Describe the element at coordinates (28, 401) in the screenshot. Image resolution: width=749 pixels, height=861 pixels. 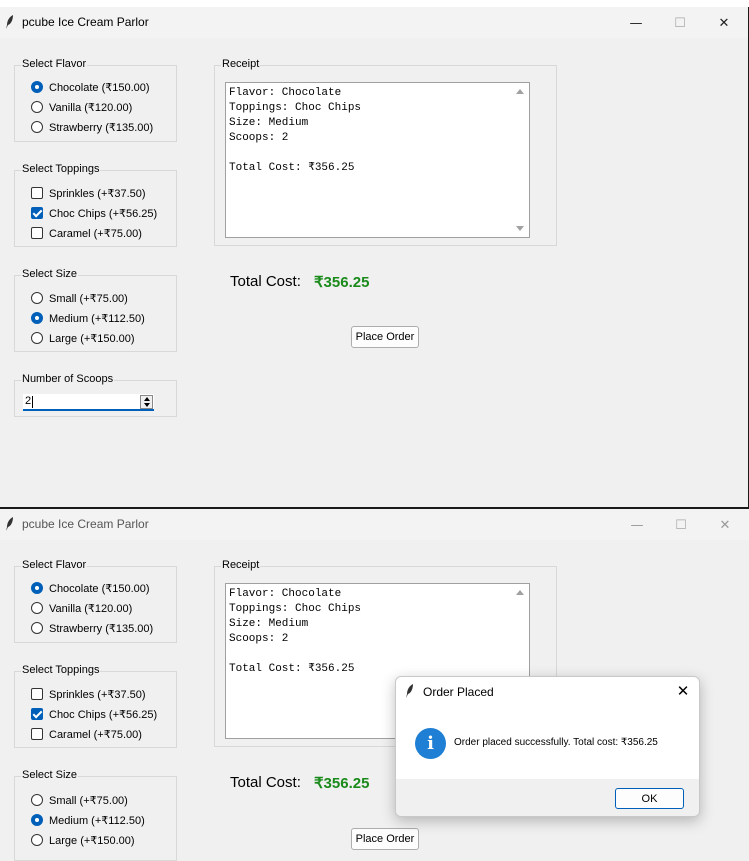
I see `scoops-value: 2` at that location.